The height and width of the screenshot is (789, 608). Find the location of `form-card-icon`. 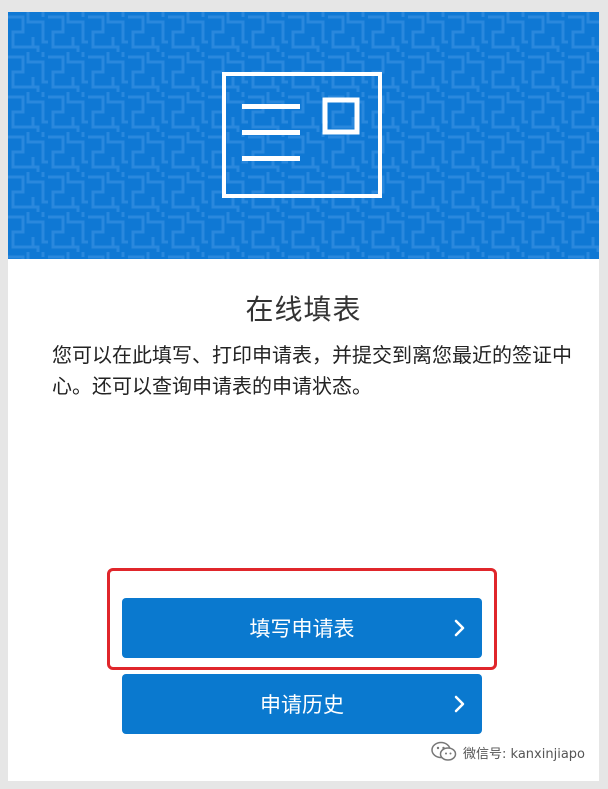

form-card-icon is located at coordinates (302, 135).